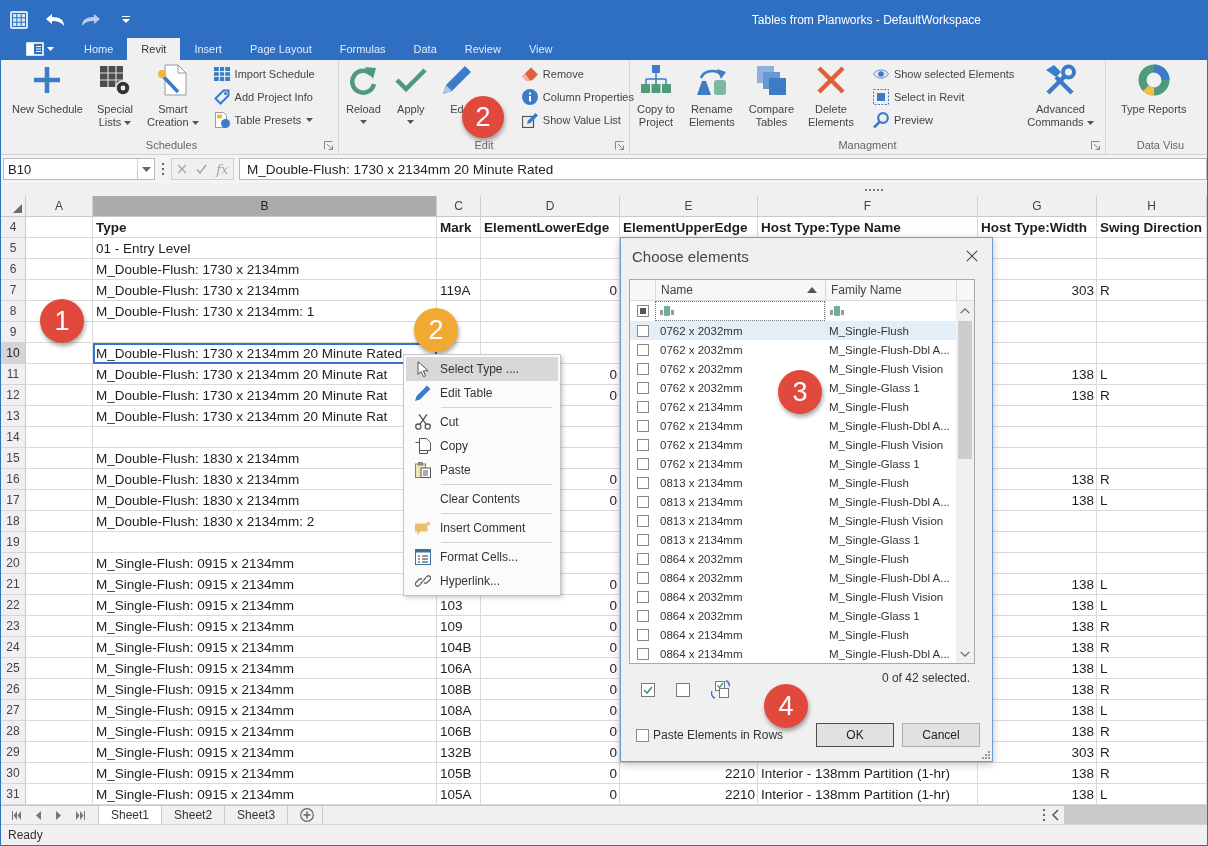 The width and height of the screenshot is (1208, 846). I want to click on check-icon, so click(201, 169).